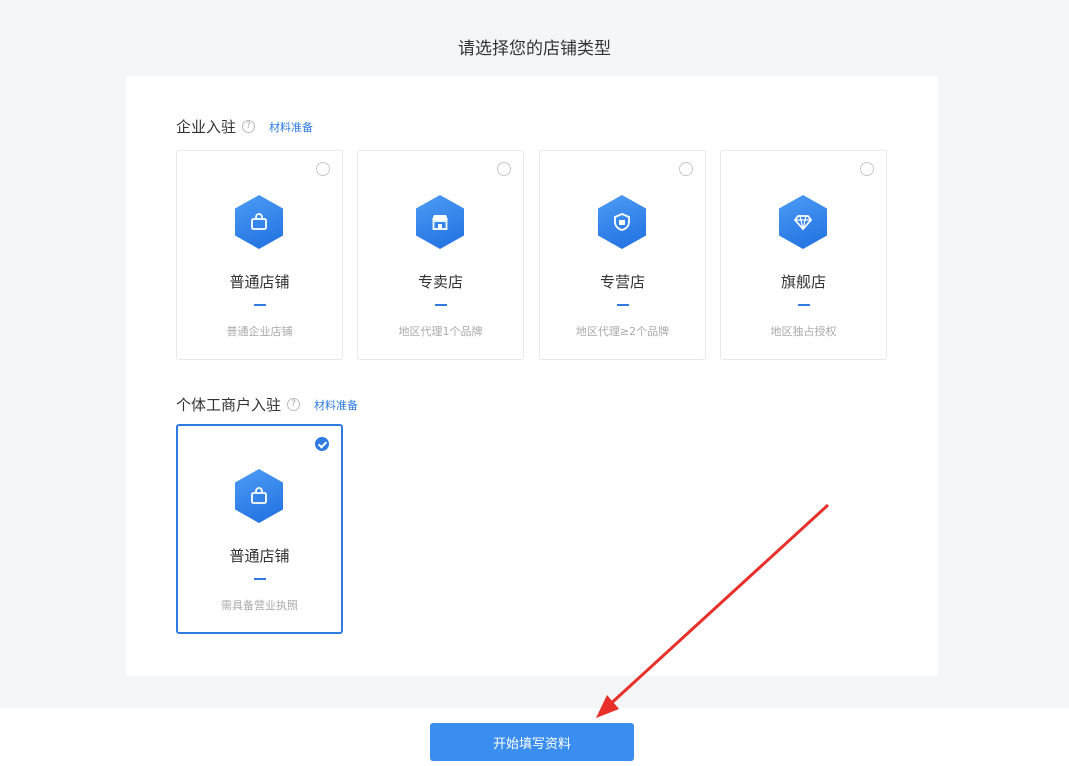 The height and width of the screenshot is (766, 1069). I want to click on card-enterprise-flagship-store: 旗舰店 地区独占授权, so click(803, 255).